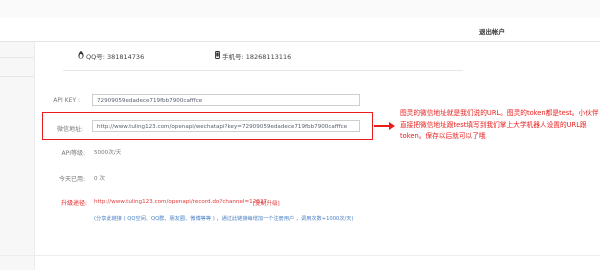 Image resolution: width=600 pixels, height=270 pixels. What do you see at coordinates (71, 179) in the screenshot?
I see `today-used-label: 今天已用:` at bounding box center [71, 179].